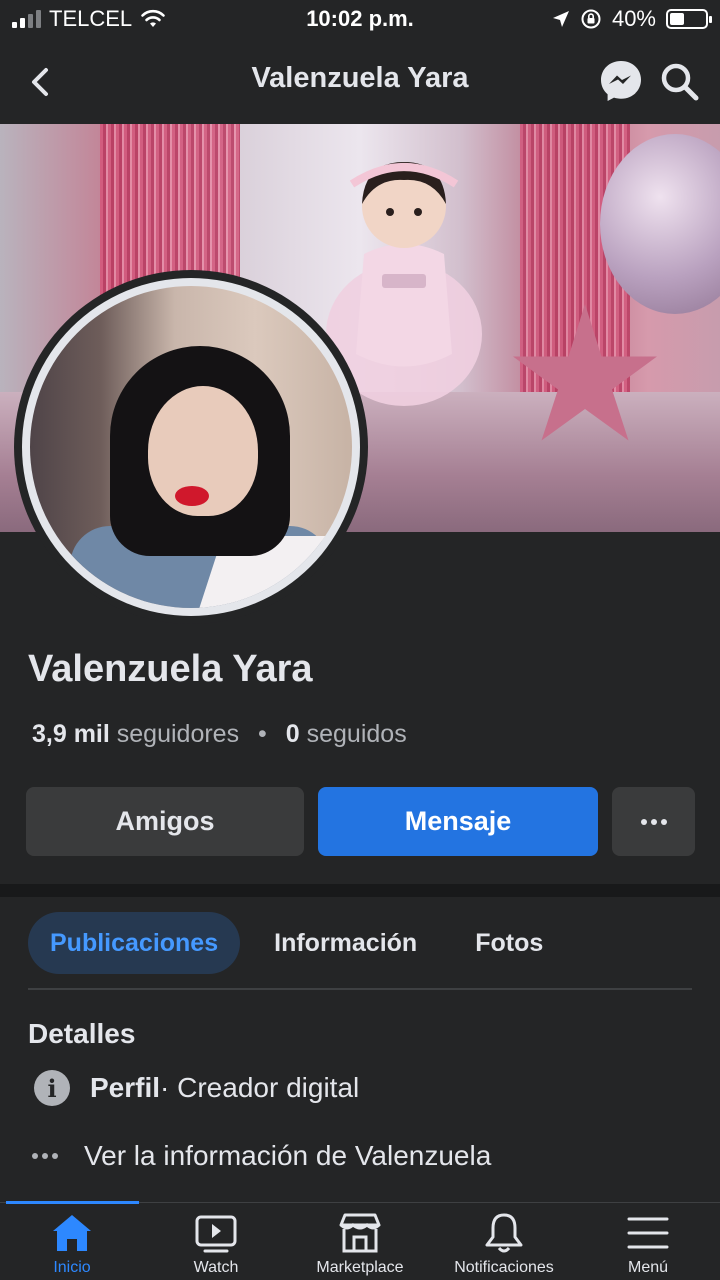 The image size is (720, 1280). Describe the element at coordinates (458, 821) in the screenshot. I see `message-button: Mensaje` at that location.